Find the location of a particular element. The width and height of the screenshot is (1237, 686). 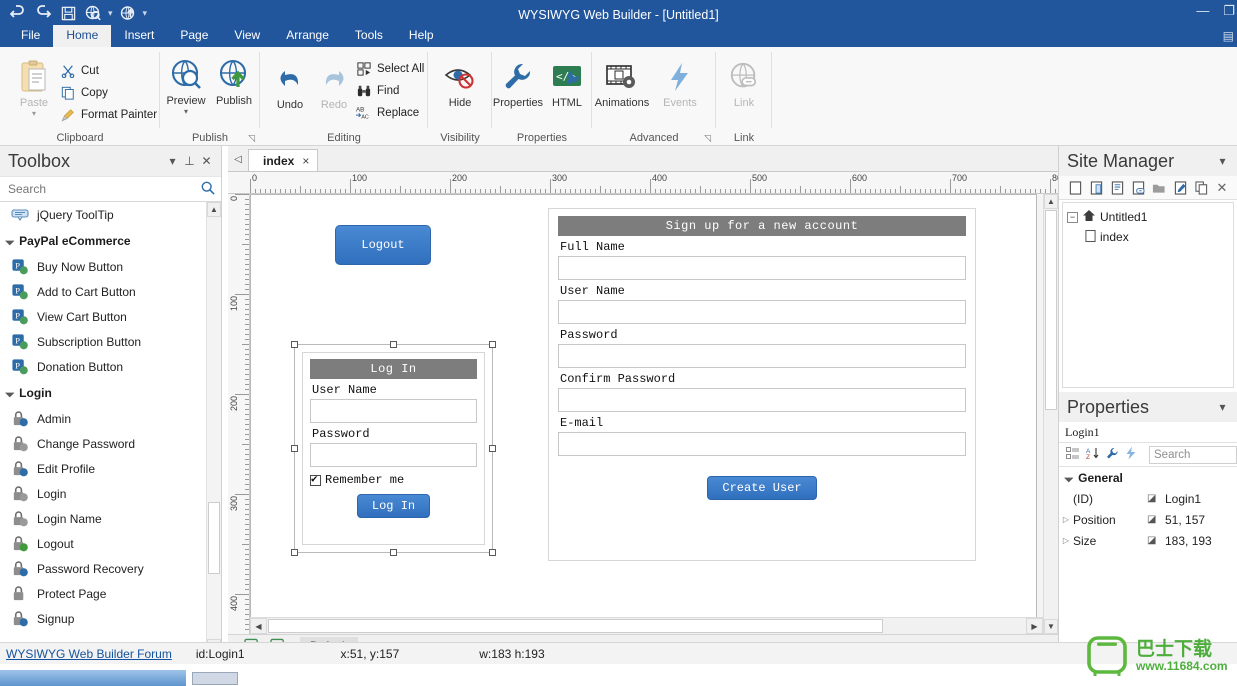

replace-button: AB AC Replace is located at coordinates (387, 112).